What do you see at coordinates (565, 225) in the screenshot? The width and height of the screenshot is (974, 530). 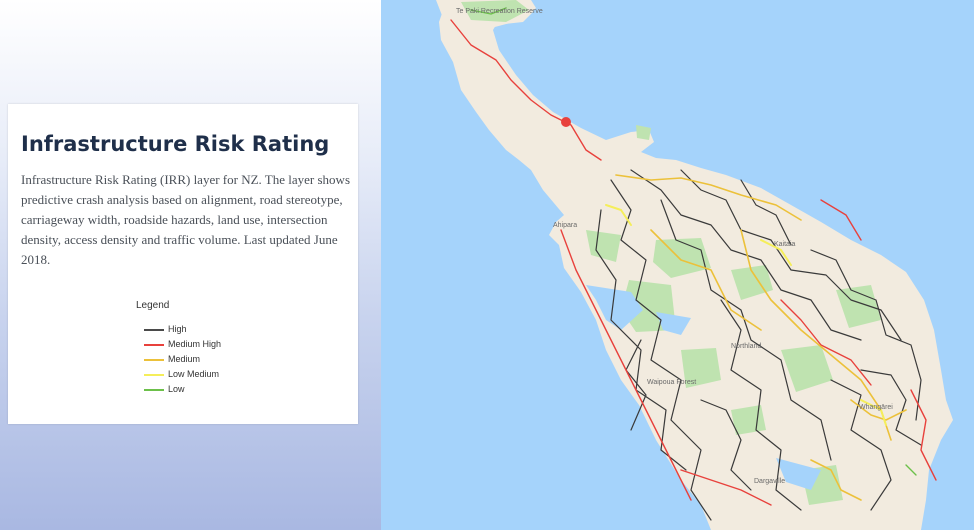 I see `map-label-ahipara: Ahipara` at bounding box center [565, 225].